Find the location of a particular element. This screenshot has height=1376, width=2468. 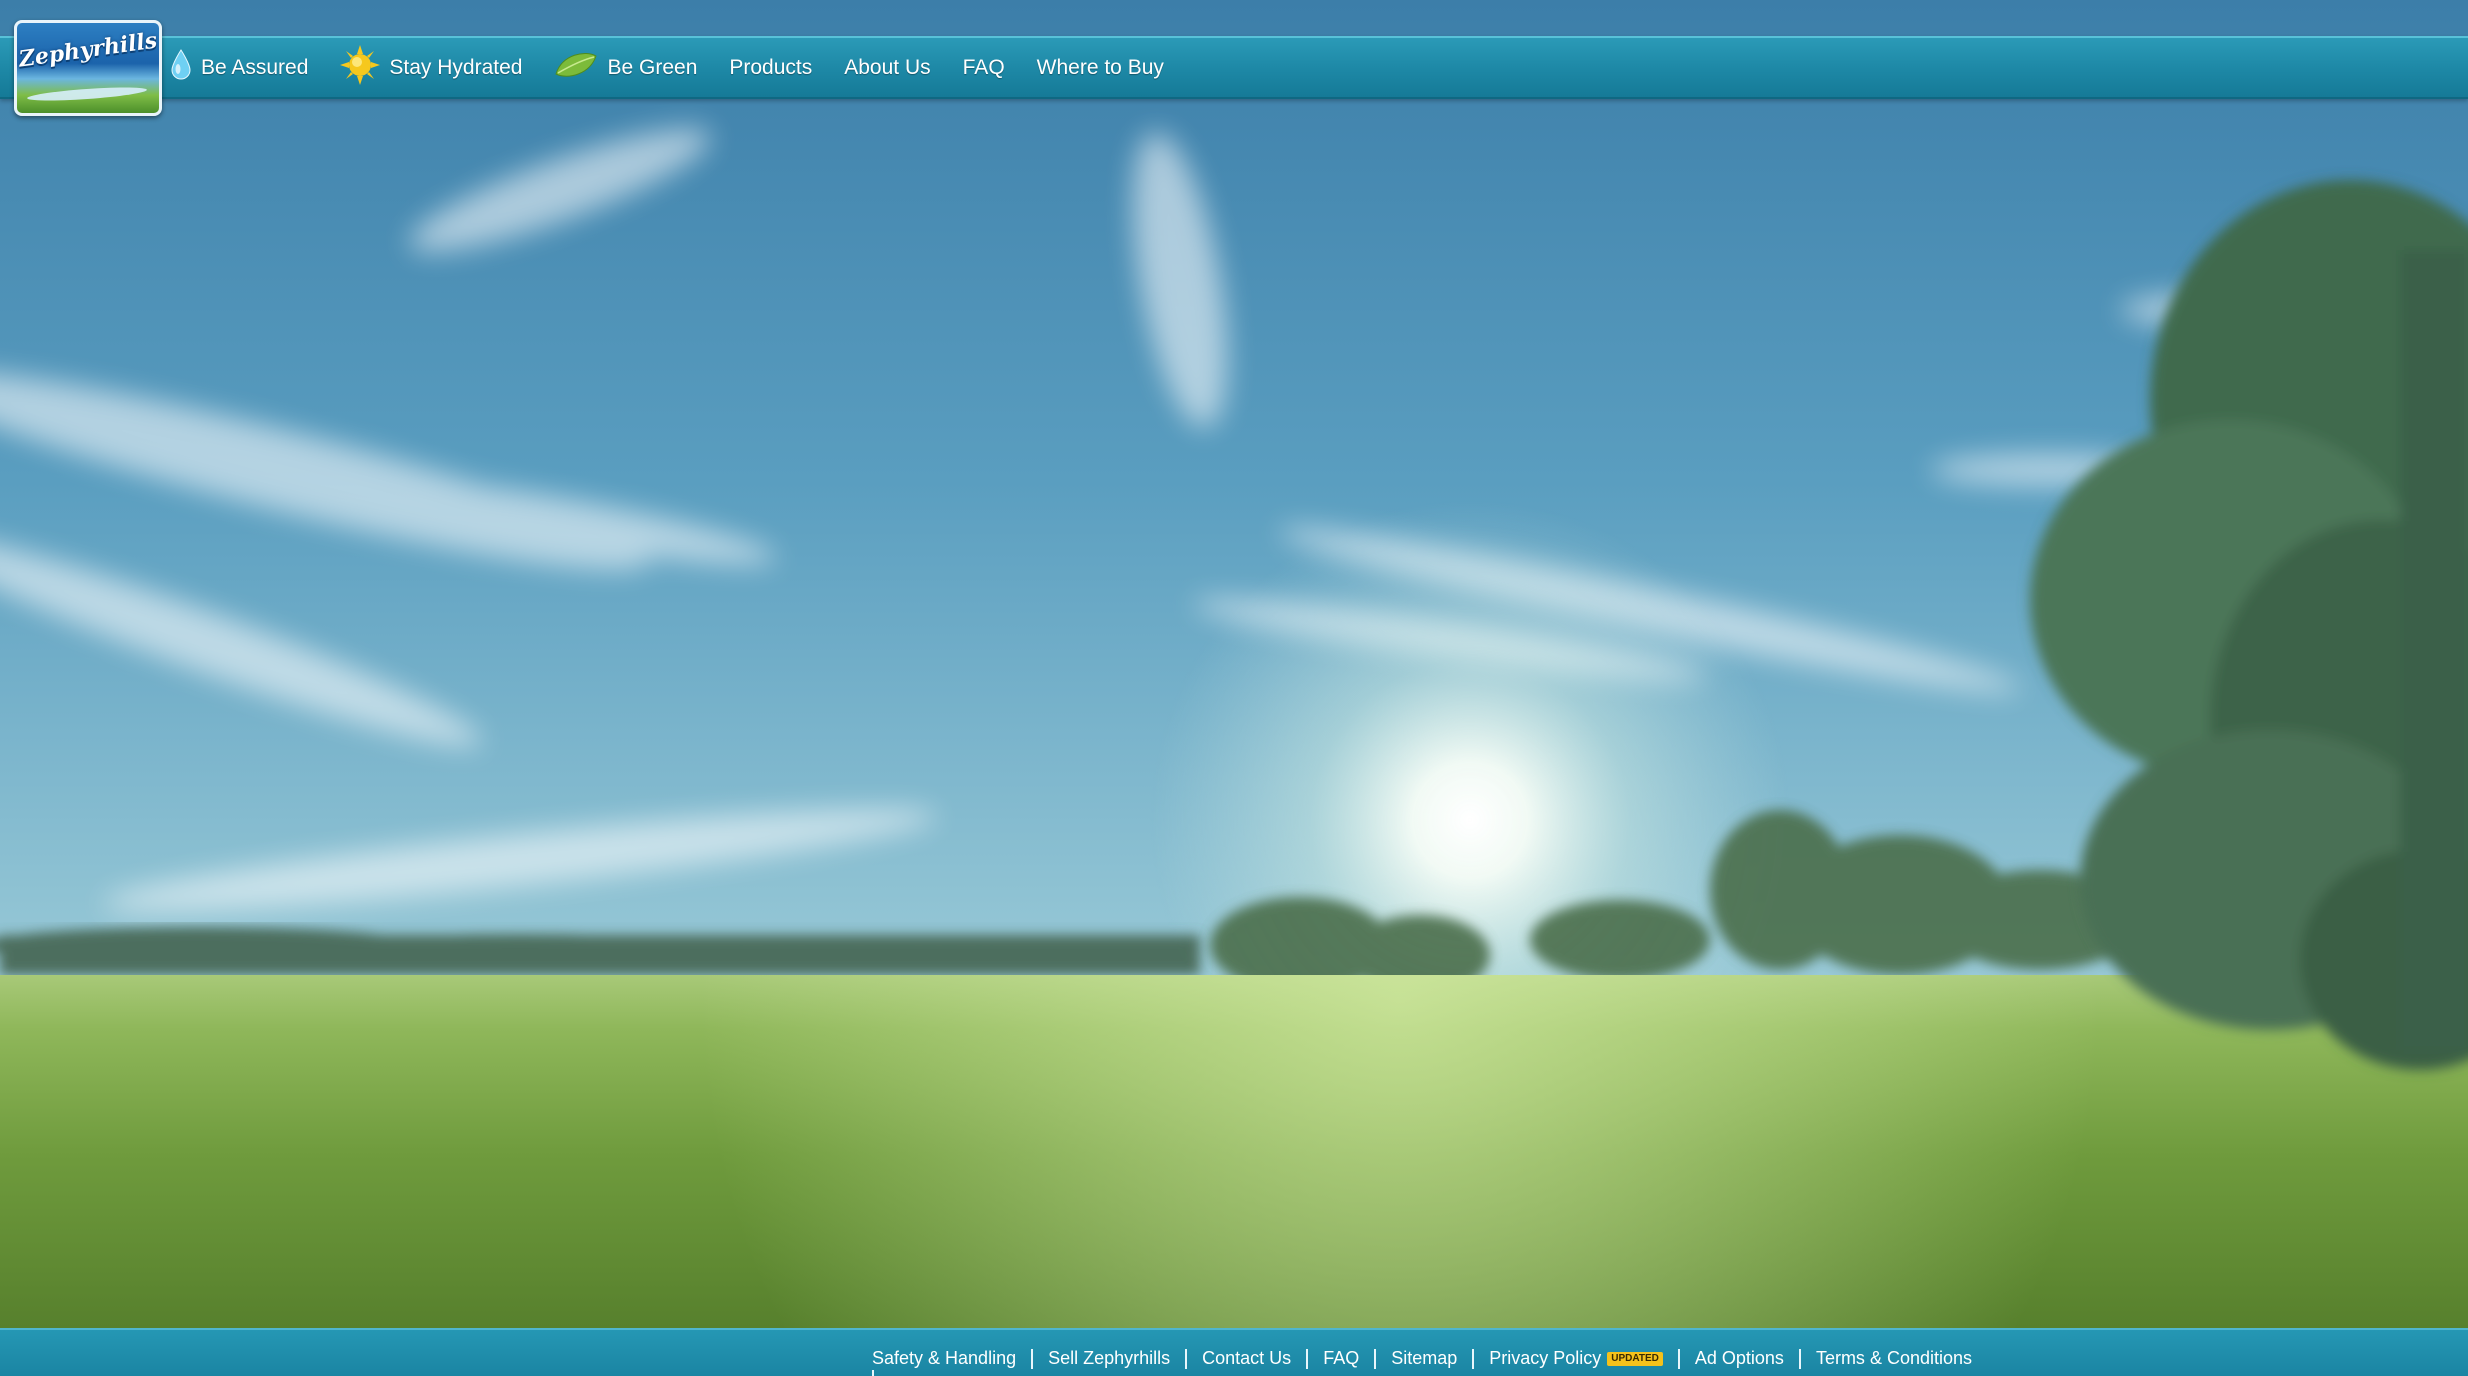

nav-products: Products is located at coordinates (770, 68).